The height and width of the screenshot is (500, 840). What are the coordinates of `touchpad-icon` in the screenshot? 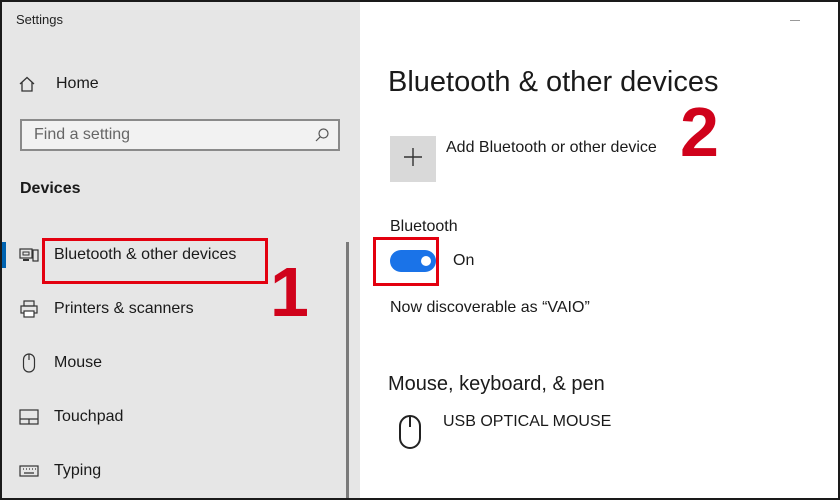 It's located at (29, 417).